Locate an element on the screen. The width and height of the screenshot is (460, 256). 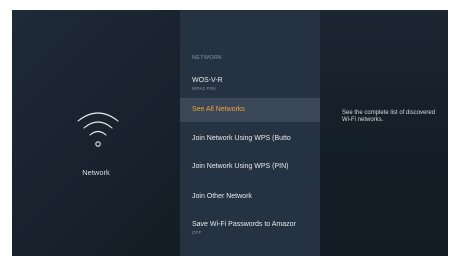
menu-item-label: Join Network Using WPS (PIN) is located at coordinates (240, 166).